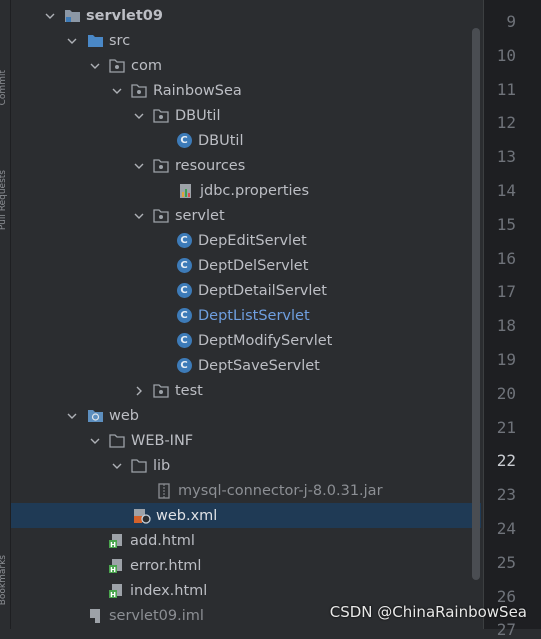  What do you see at coordinates (506, 629) in the screenshot?
I see `line-number: 27` at bounding box center [506, 629].